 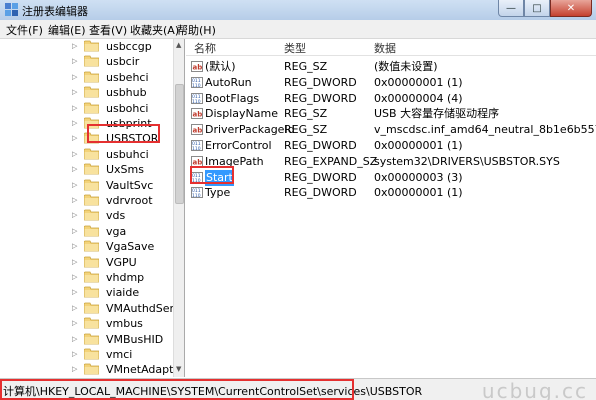 I want to click on value-row: 011 110 Type REG_DWORD 0x00000001 (1), so click(x=391, y=193).